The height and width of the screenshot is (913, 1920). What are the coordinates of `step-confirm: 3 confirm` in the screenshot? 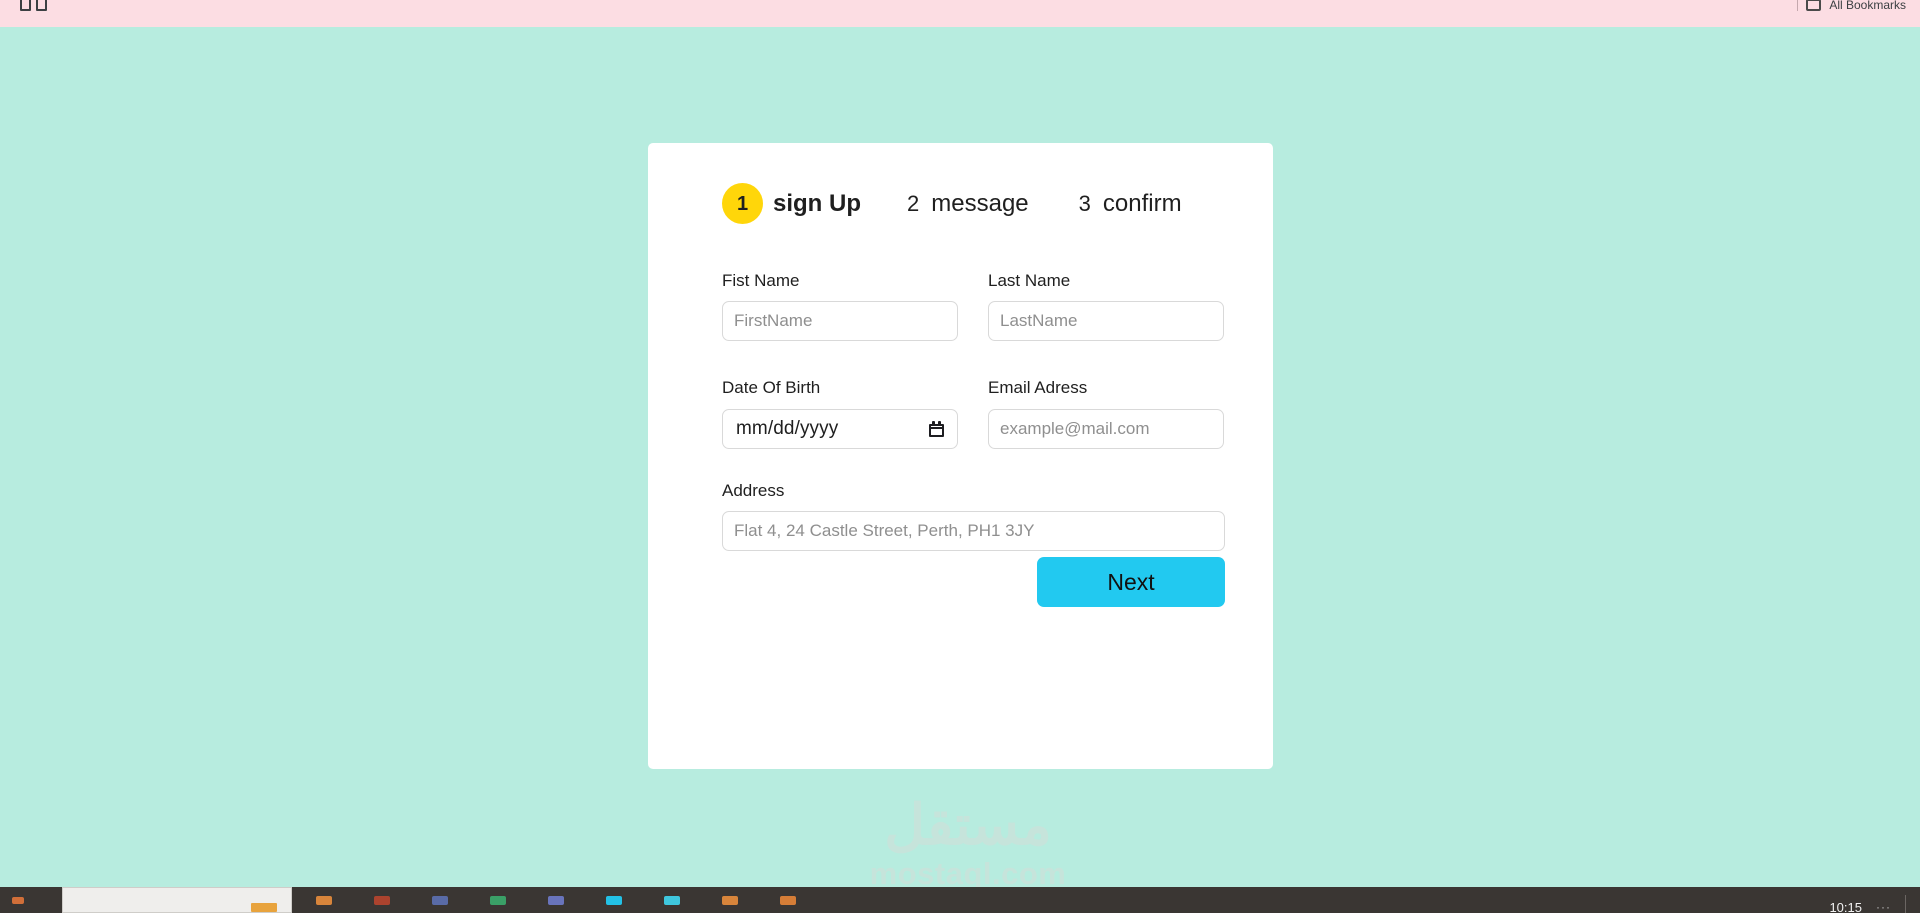 It's located at (1130, 204).